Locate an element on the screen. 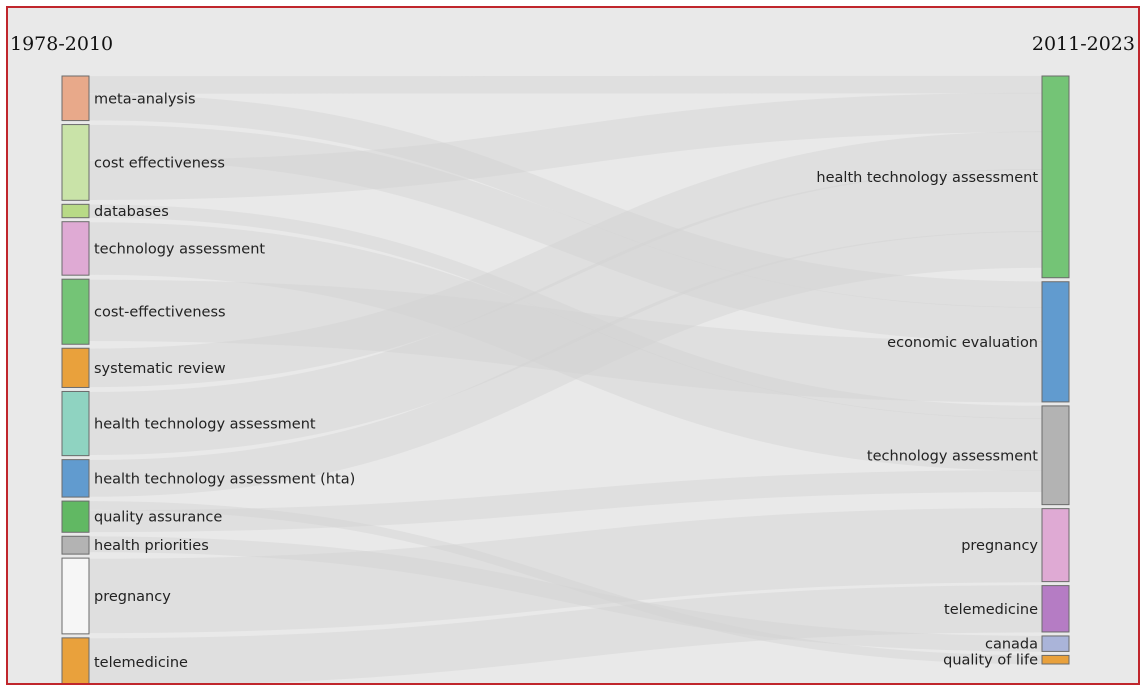 The image size is (1146, 691). right-node-label: economic evaluation is located at coordinates (962, 343).